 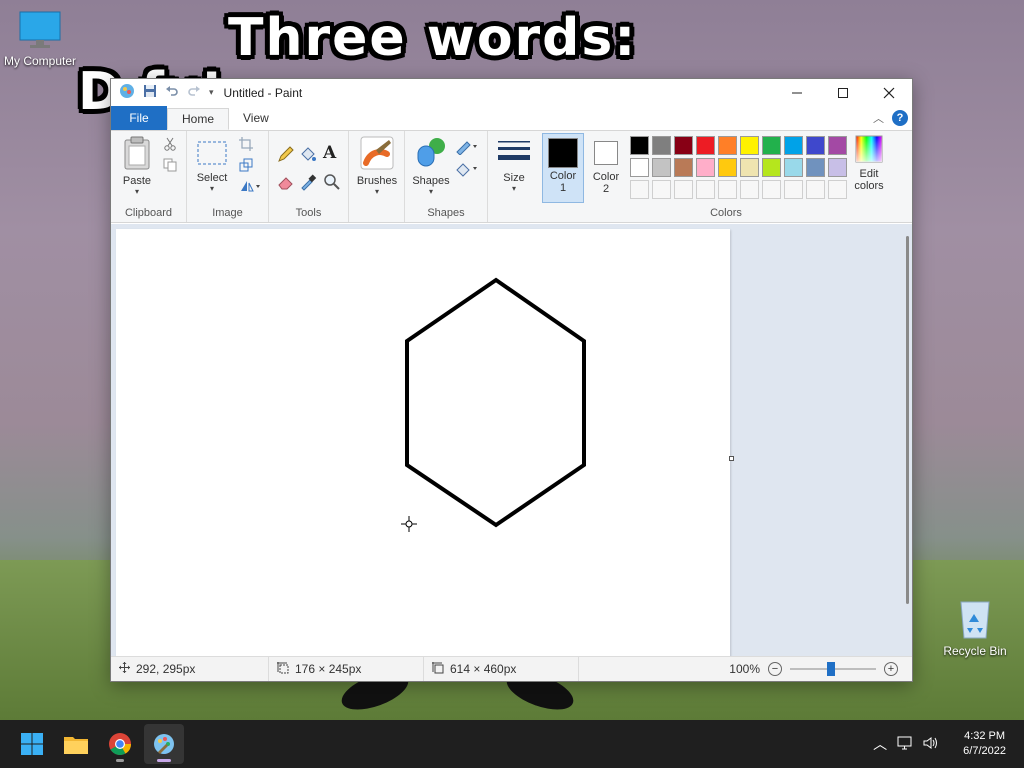 What do you see at coordinates (211, 92) in the screenshot?
I see `customize-quick-access-icon: ▾` at bounding box center [211, 92].